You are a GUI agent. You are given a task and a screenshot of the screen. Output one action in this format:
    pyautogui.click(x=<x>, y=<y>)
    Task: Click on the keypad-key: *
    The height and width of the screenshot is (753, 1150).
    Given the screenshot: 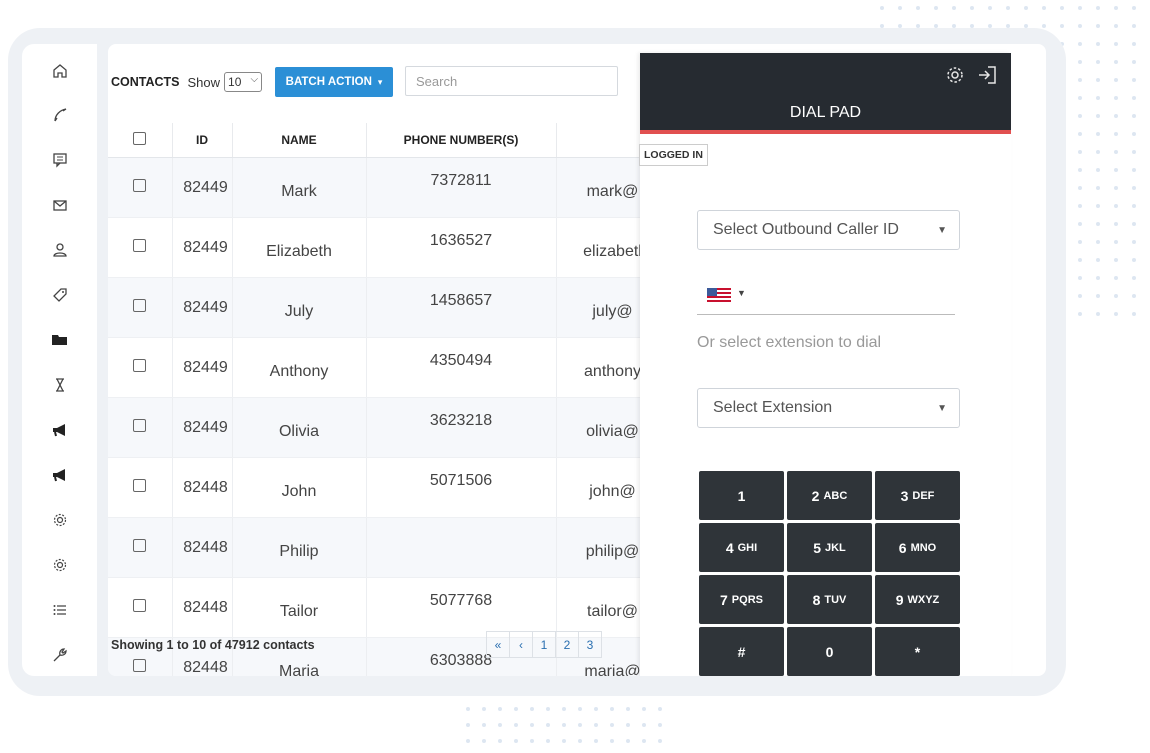 What is the action you would take?
    pyautogui.click(x=917, y=651)
    